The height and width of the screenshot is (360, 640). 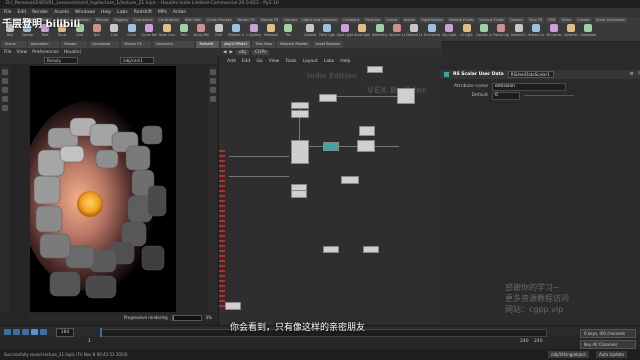 I want to click on shelf-tool-portal-light: Portal Light, so click(x=501, y=32).